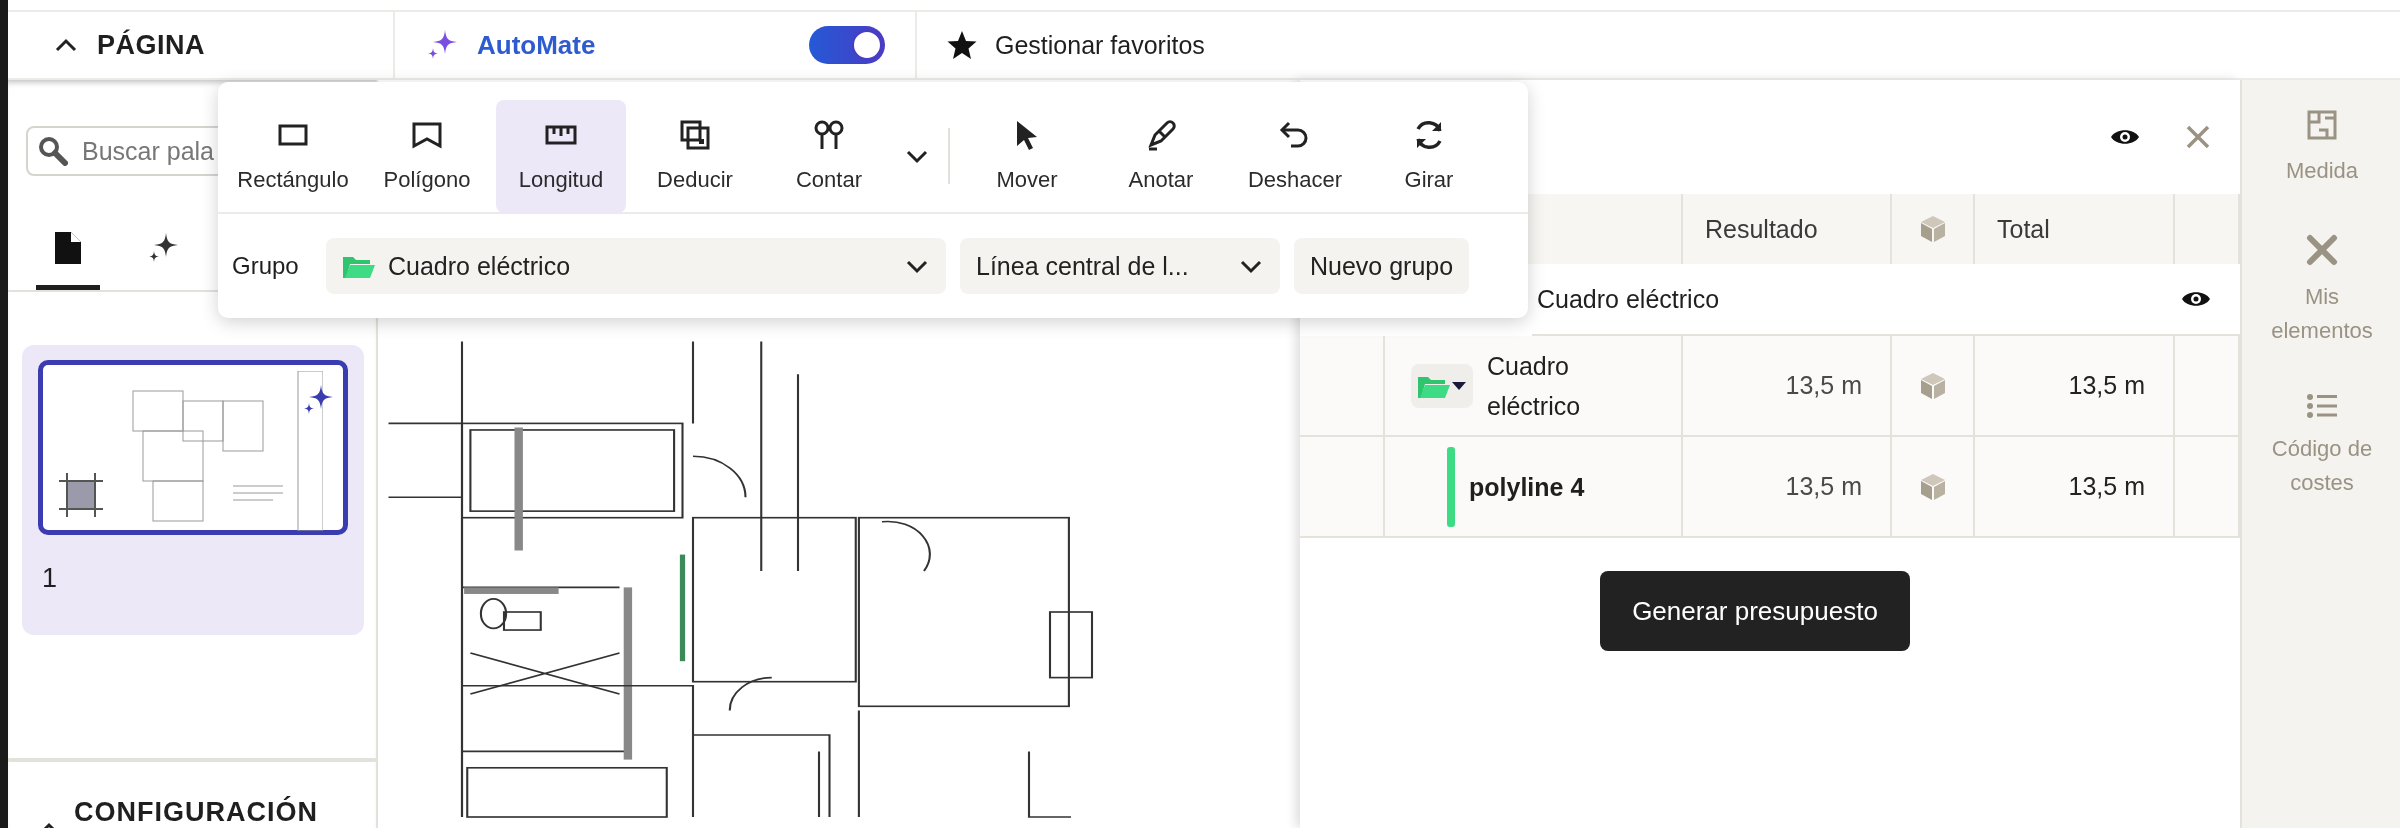 The width and height of the screenshot is (2400, 828). What do you see at coordinates (1459, 385) in the screenshot?
I see `caret-icon` at bounding box center [1459, 385].